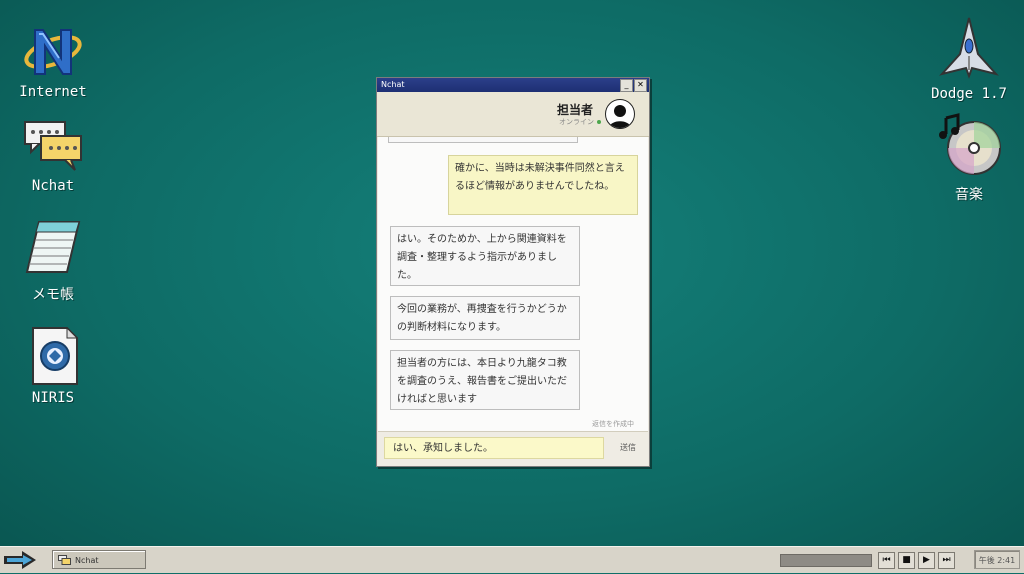  Describe the element at coordinates (826, 560) in the screenshot. I see `media-progress-bar` at that location.